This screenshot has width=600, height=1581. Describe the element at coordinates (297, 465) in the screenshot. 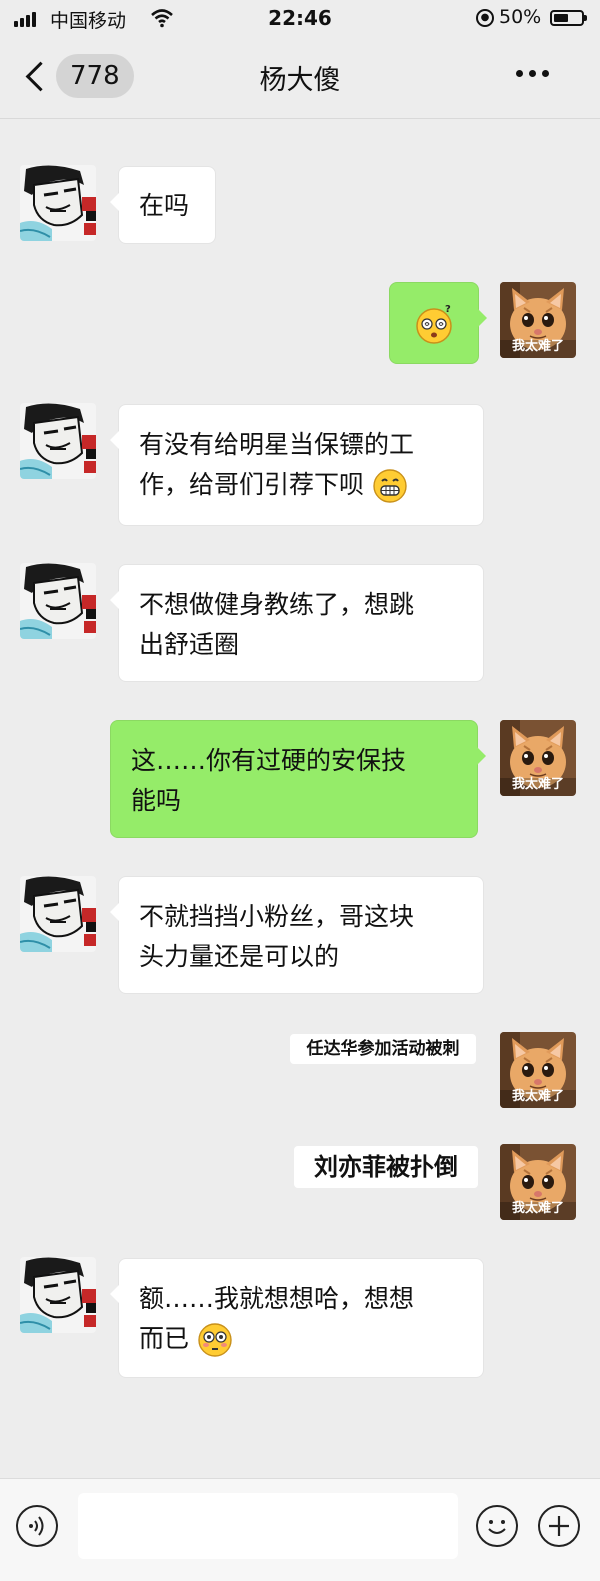

I see `message-bubble: 有没有给明星当保镖的工 作，给哥们引荐下呗` at that location.